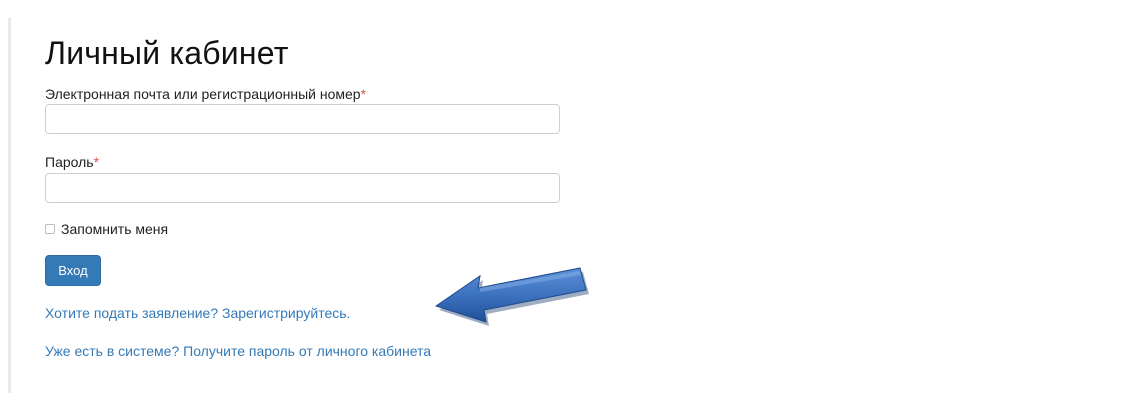 The image size is (1131, 403). Describe the element at coordinates (115, 229) in the screenshot. I see `remember-label: Запомнить меня` at that location.